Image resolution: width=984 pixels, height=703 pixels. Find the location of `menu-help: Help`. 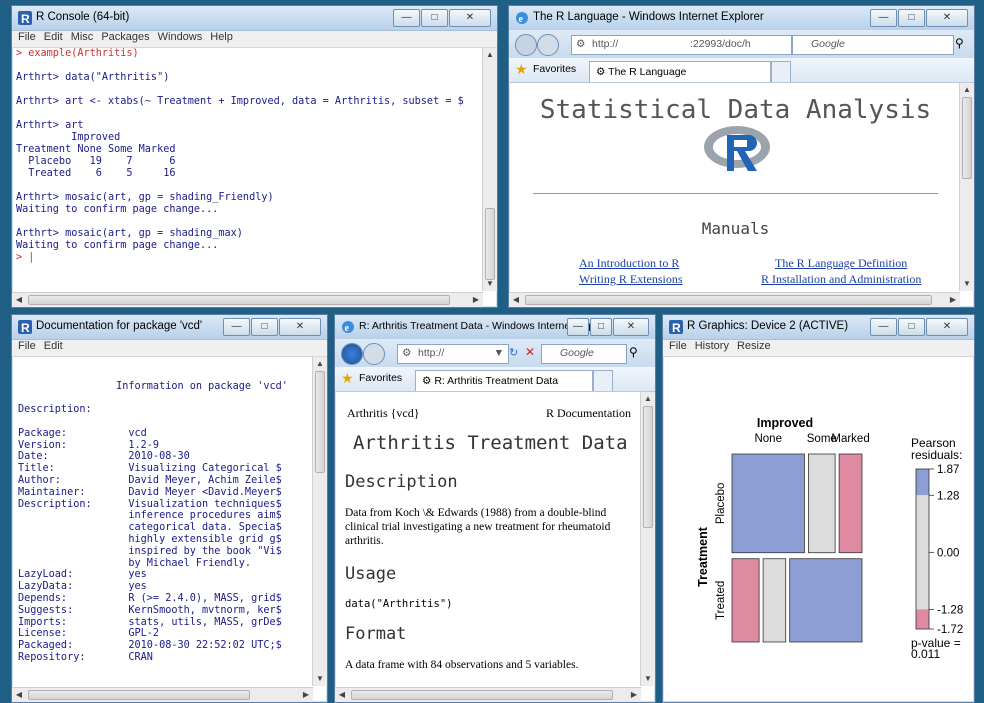

menu-help: Help is located at coordinates (221, 37).